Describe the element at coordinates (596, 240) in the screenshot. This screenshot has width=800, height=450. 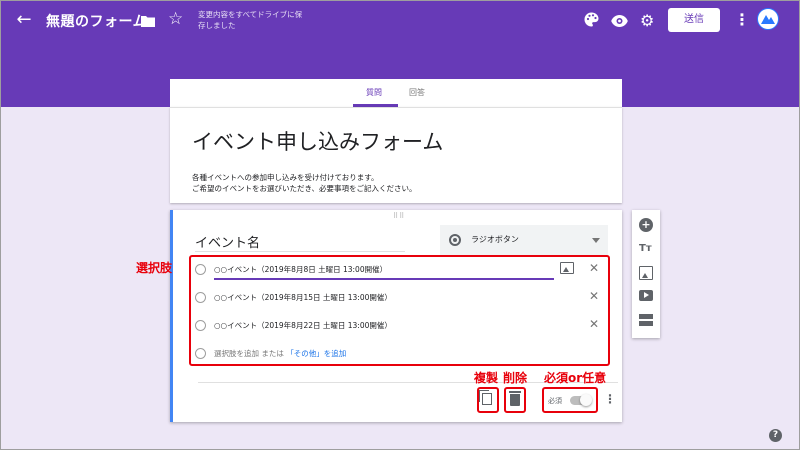
I see `caret-down-icon` at that location.